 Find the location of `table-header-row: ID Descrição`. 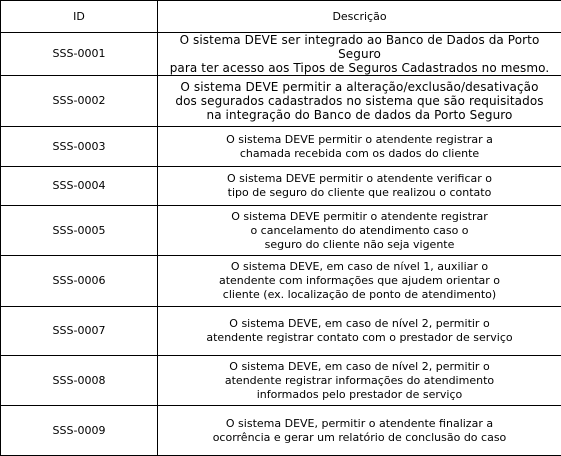

table-header-row: ID Descrição is located at coordinates (281, 17).